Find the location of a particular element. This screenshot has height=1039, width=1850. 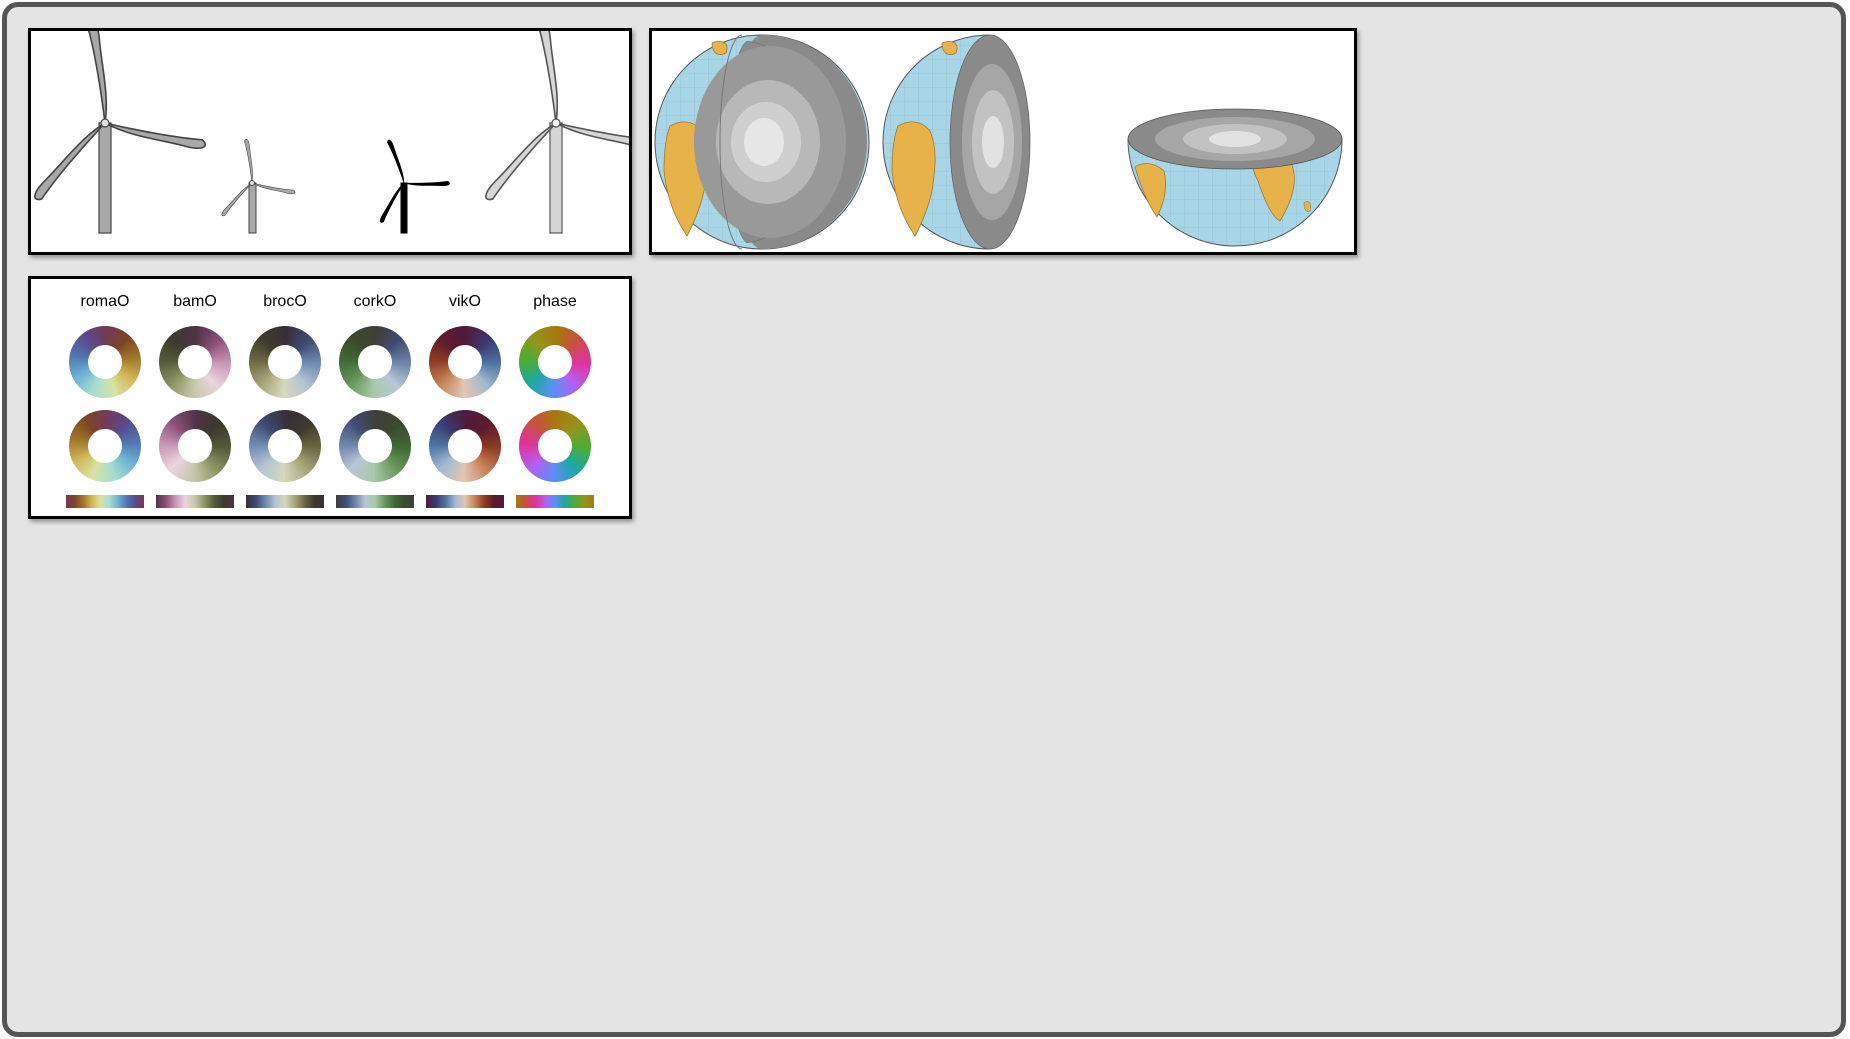

colormap-bar-viko is located at coordinates (465, 501).